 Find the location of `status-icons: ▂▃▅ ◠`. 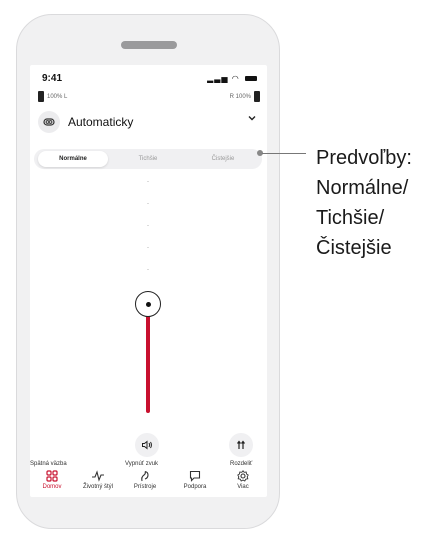

status-icons: ▂▃▅ ◠ is located at coordinates (232, 78).